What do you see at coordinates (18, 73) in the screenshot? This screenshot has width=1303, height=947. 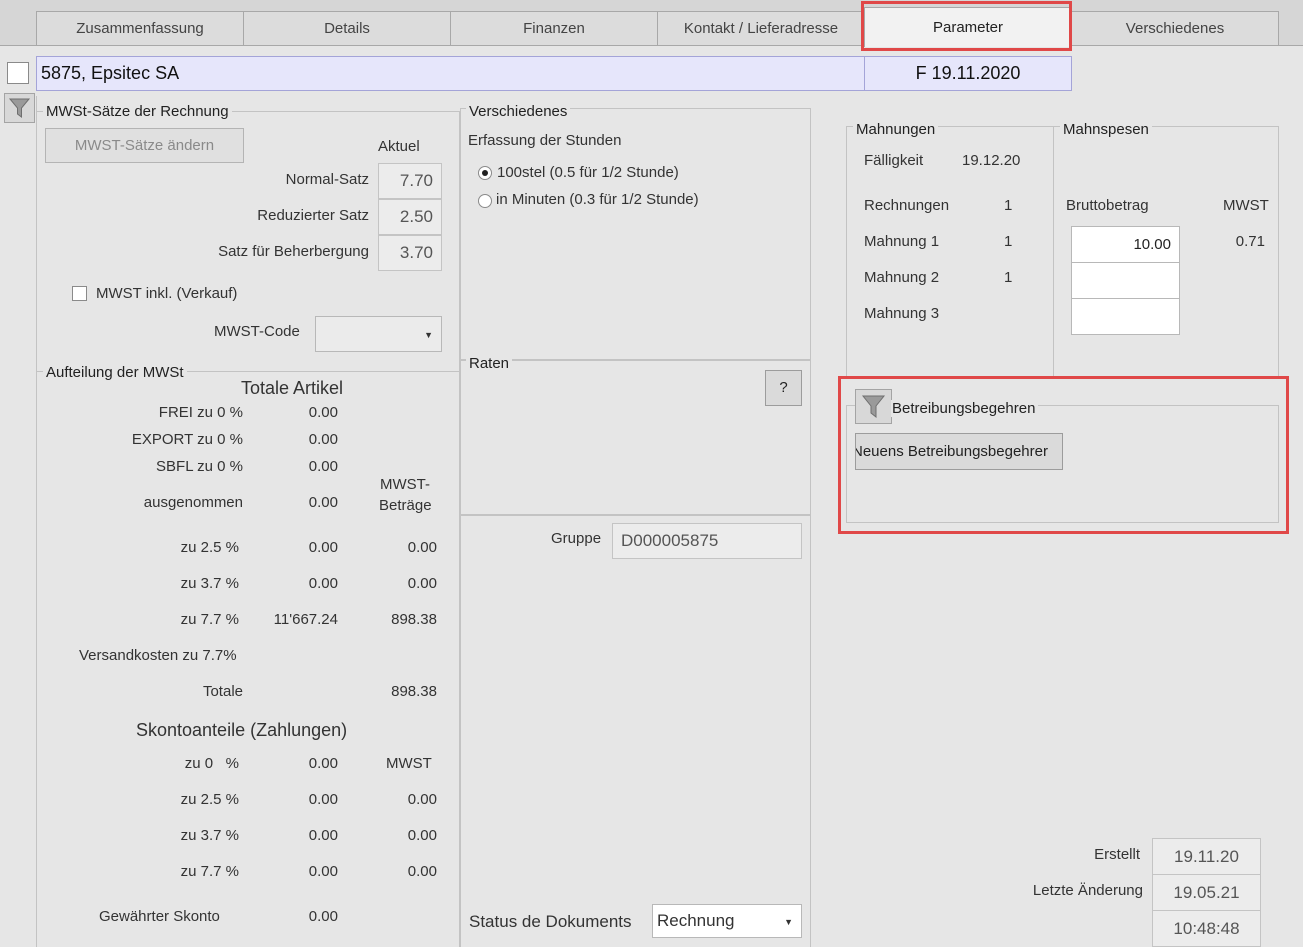 I see `record-select-checkbox` at bounding box center [18, 73].